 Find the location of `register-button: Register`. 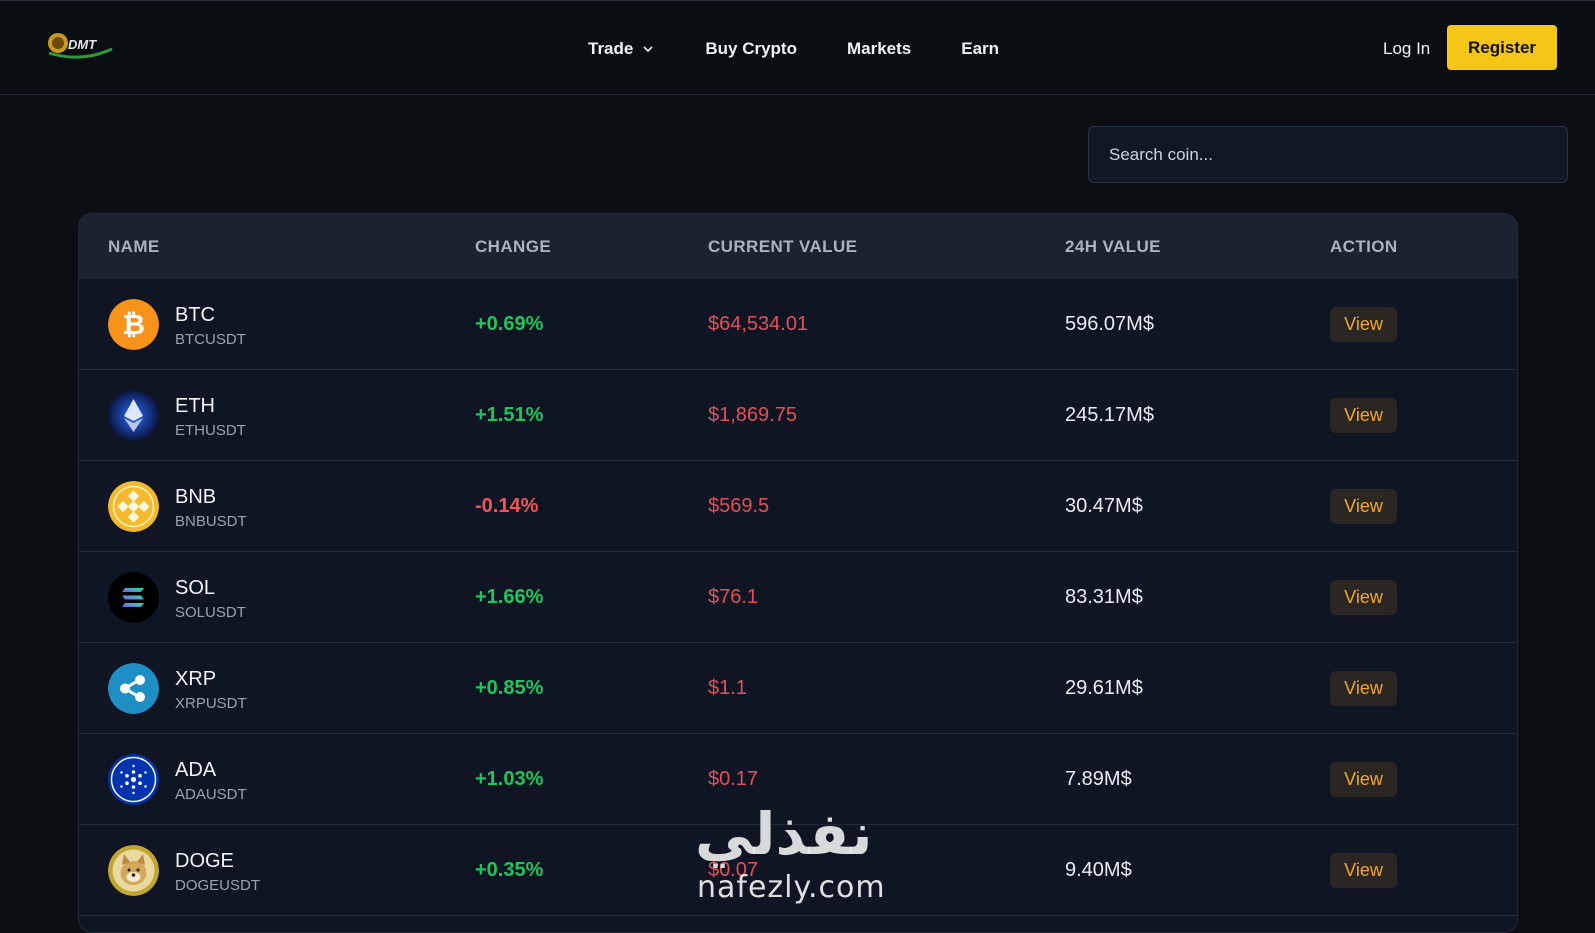

register-button: Register is located at coordinates (1502, 47).